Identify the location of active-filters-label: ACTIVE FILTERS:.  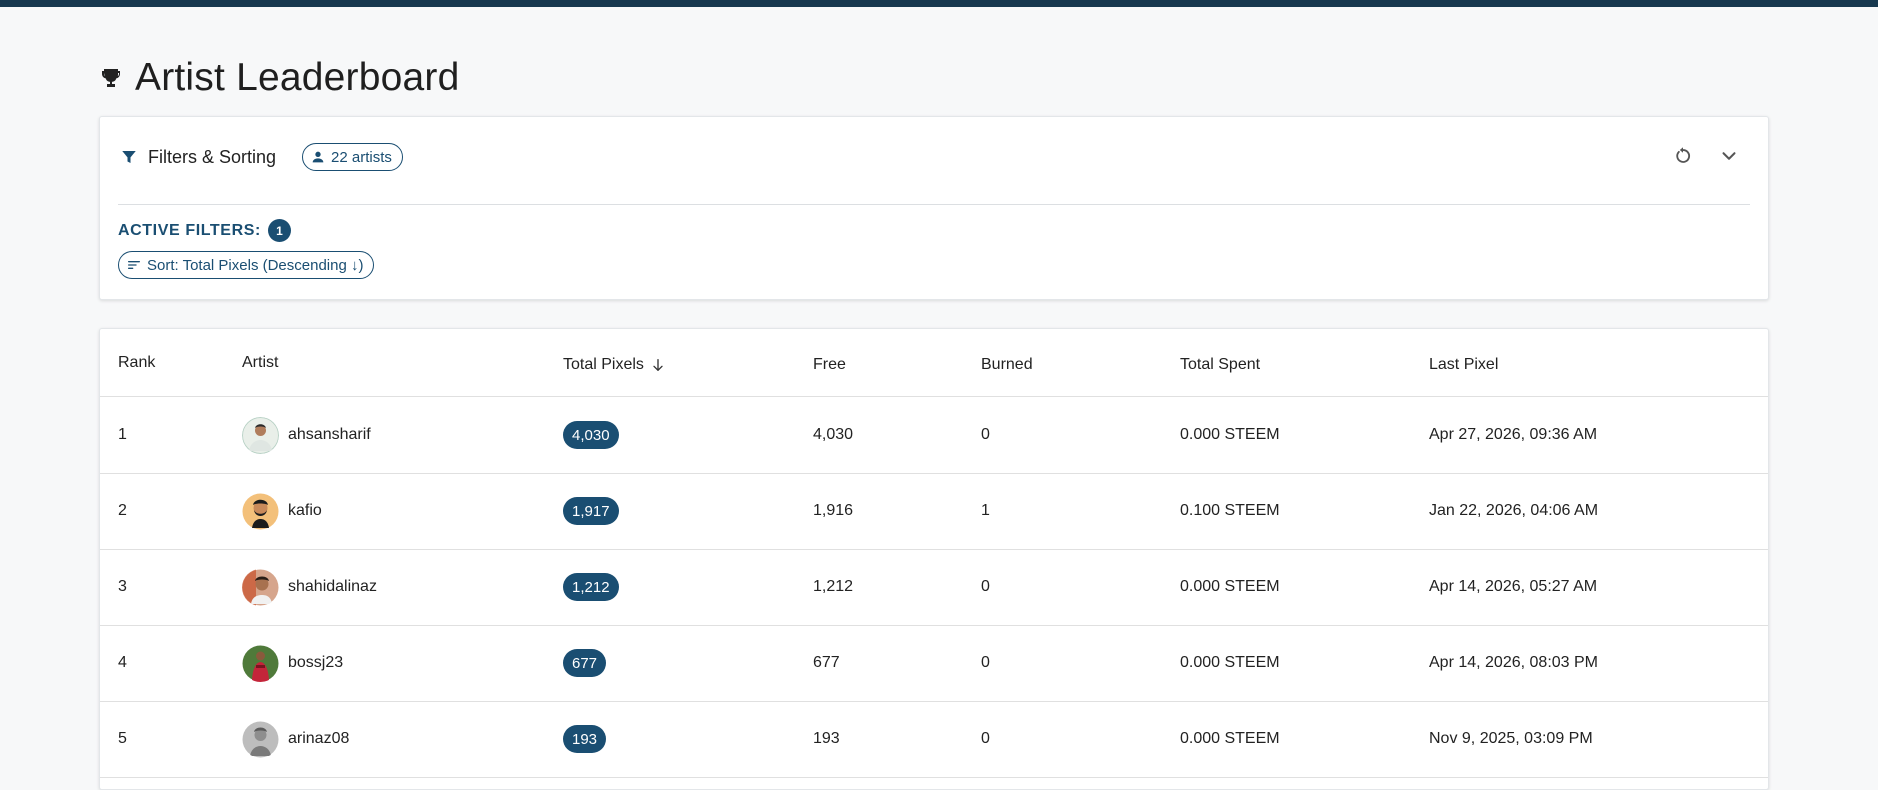
(189, 230).